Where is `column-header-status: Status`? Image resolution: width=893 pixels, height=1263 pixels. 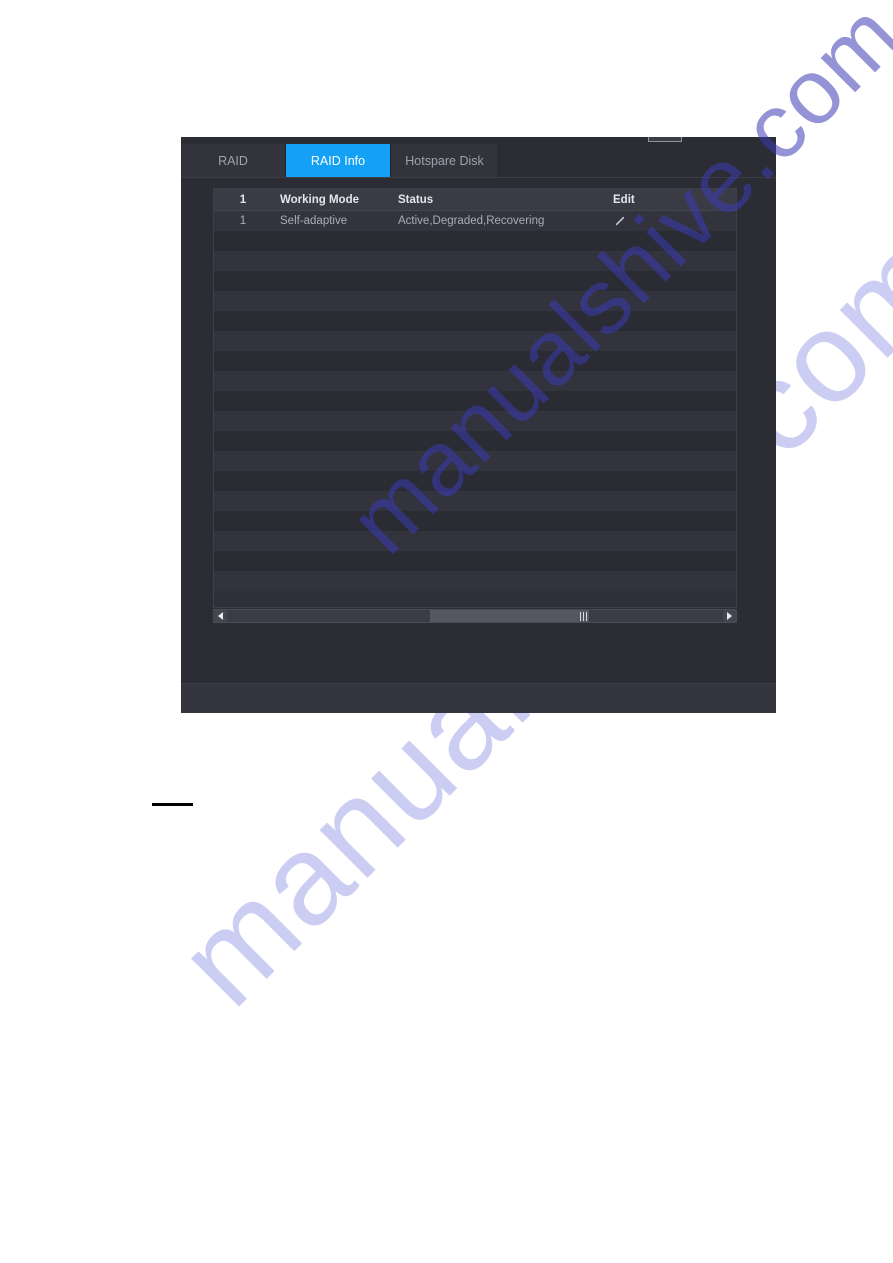 column-header-status: Status is located at coordinates (416, 199).